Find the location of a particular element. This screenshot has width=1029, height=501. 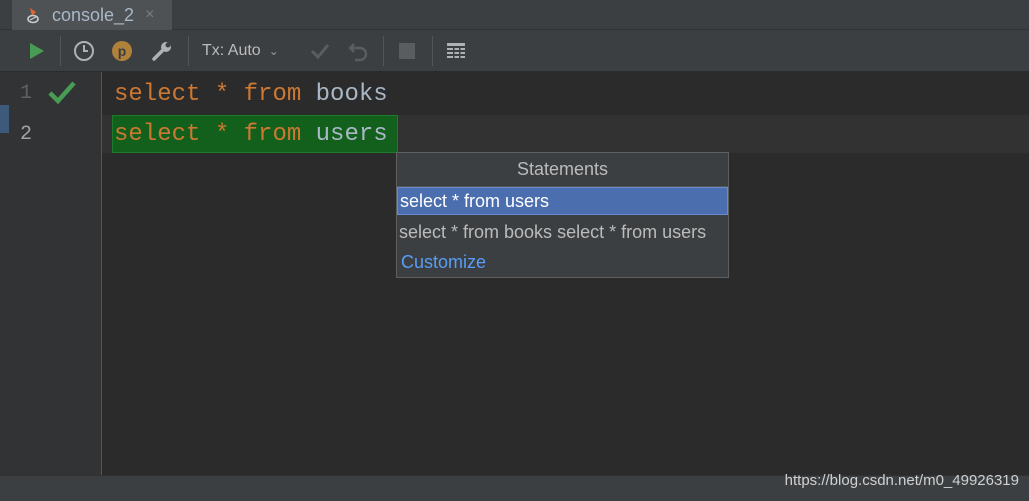

undo-icon is located at coordinates (358, 52).